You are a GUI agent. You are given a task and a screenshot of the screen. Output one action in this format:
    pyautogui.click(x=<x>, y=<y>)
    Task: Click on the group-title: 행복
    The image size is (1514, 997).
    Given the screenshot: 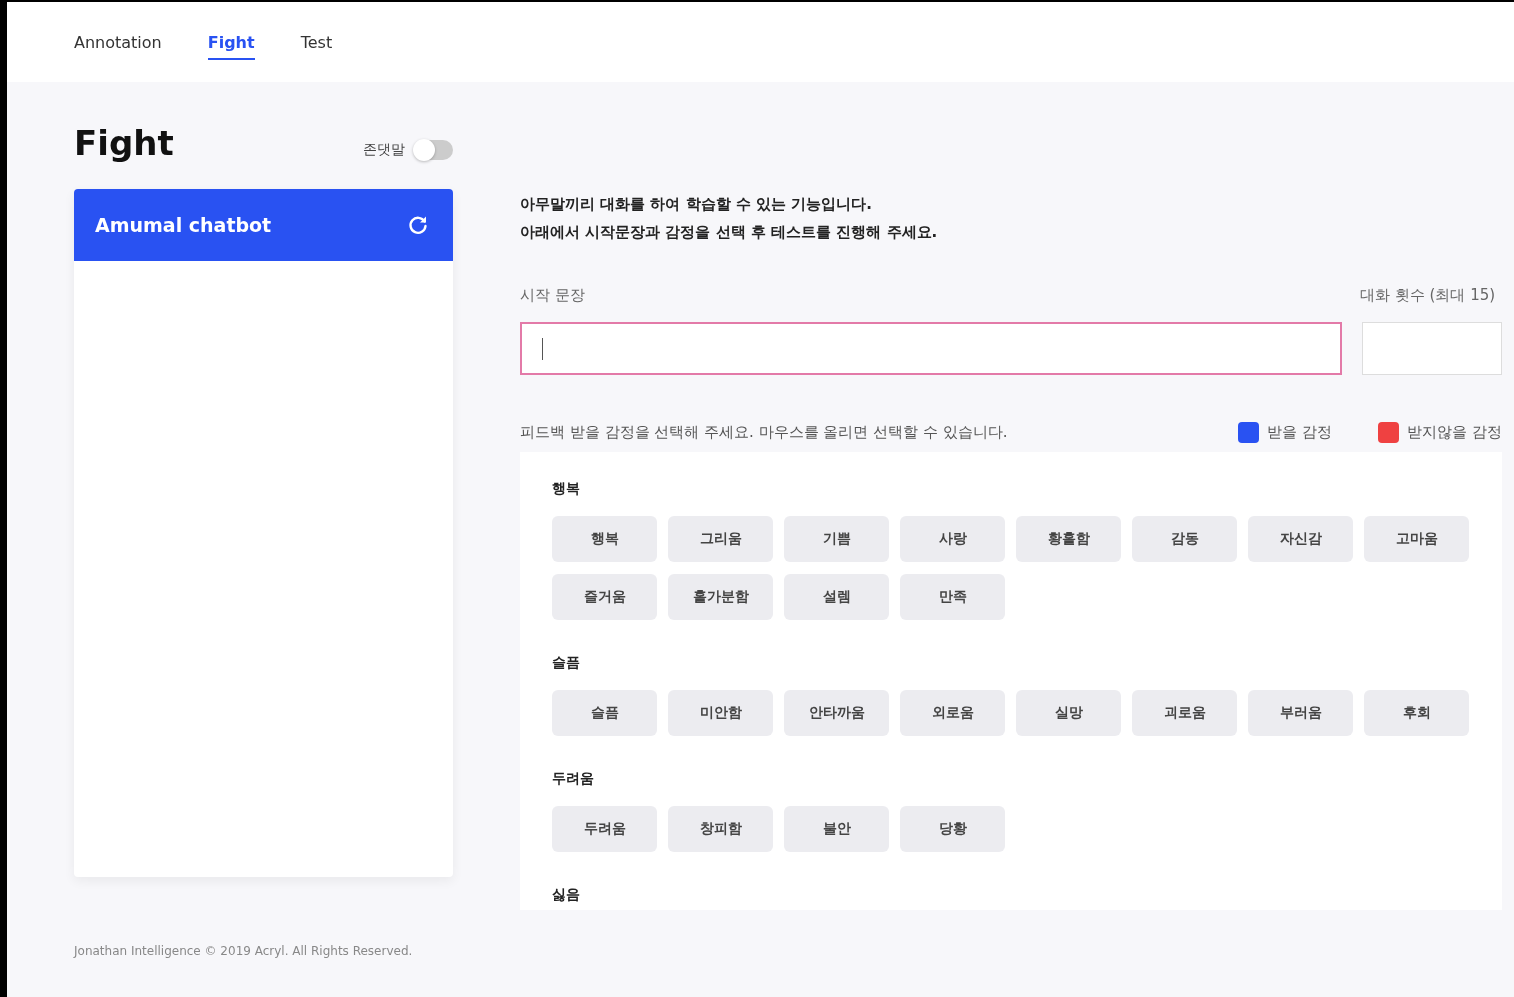 What is the action you would take?
    pyautogui.click(x=566, y=489)
    